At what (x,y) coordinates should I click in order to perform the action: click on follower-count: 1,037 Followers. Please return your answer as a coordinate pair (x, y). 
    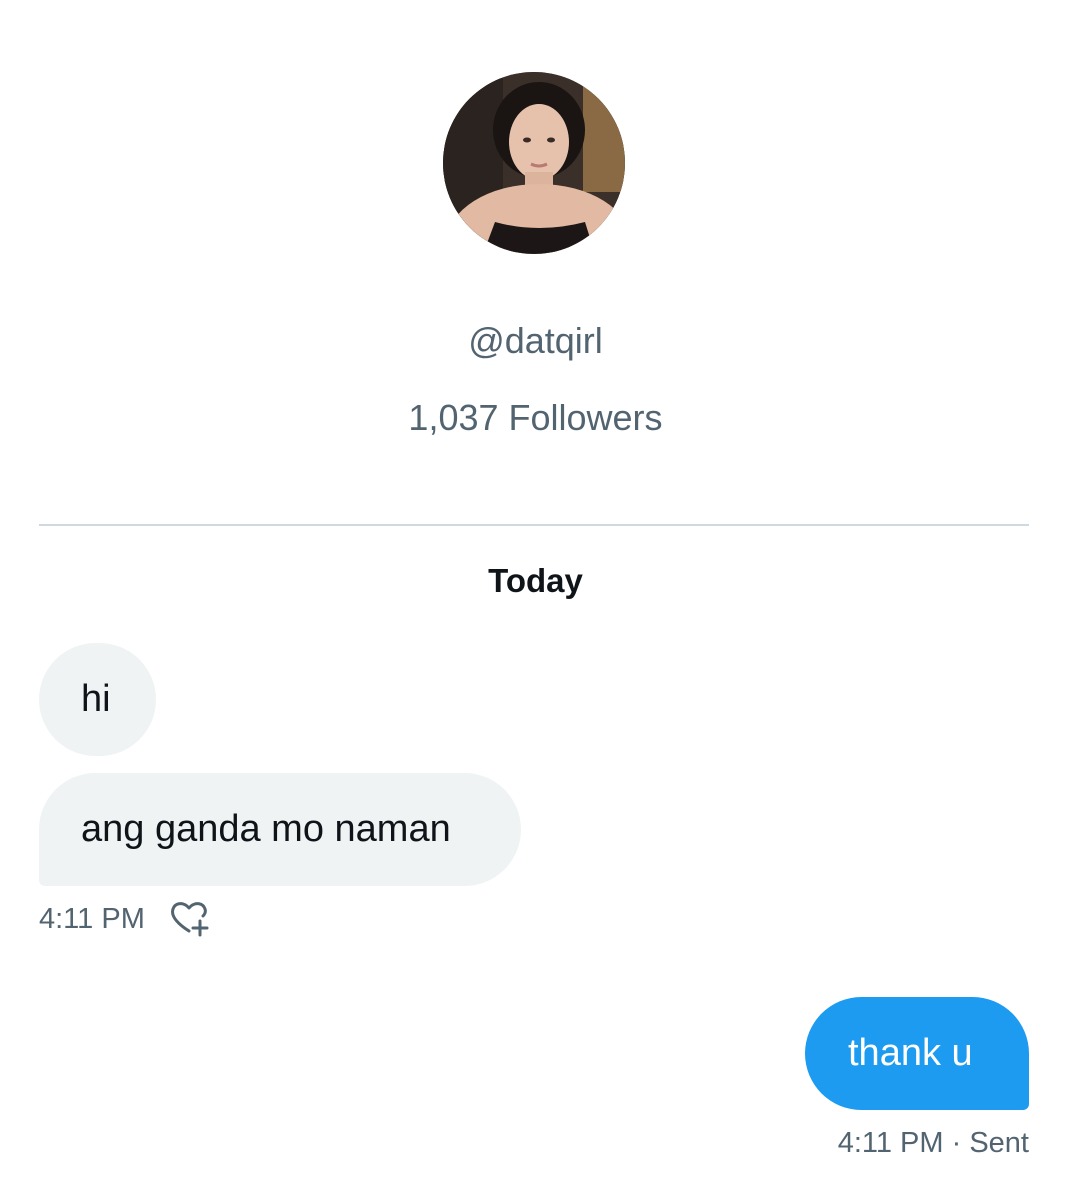
    Looking at the image, I should click on (535, 417).